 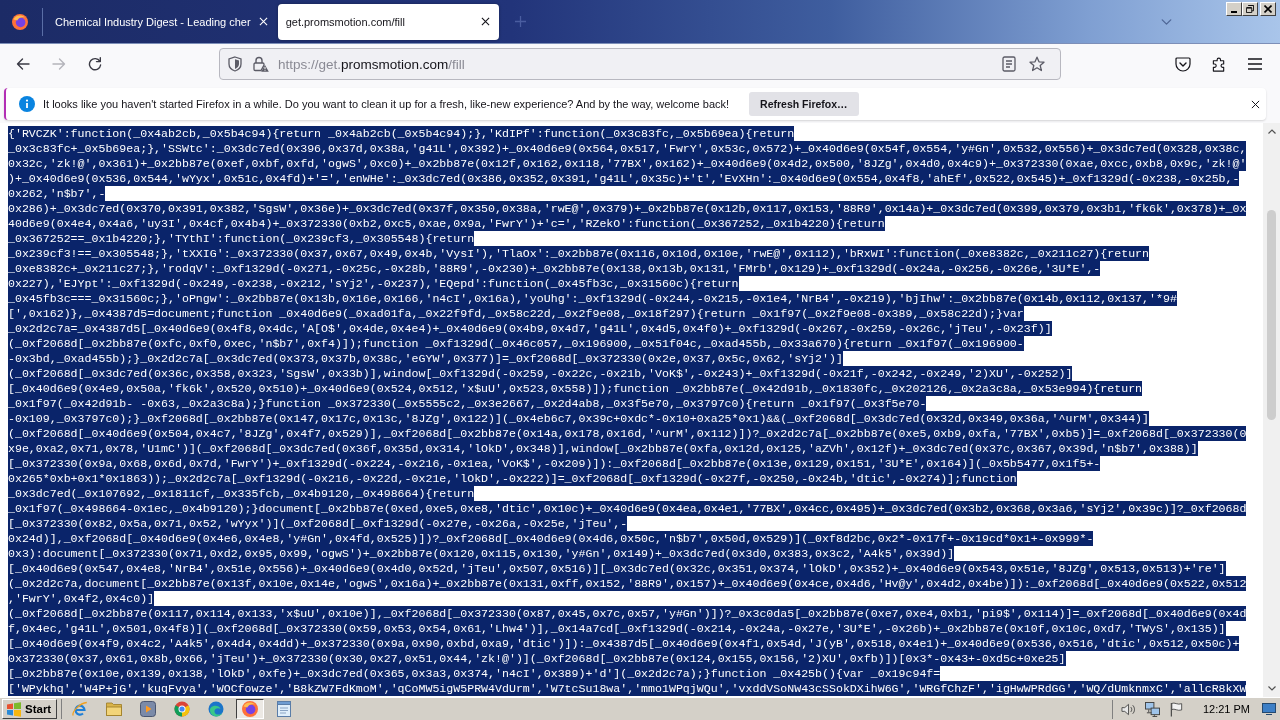 What do you see at coordinates (1219, 64) in the screenshot?
I see `puzzle-piece-icon` at bounding box center [1219, 64].